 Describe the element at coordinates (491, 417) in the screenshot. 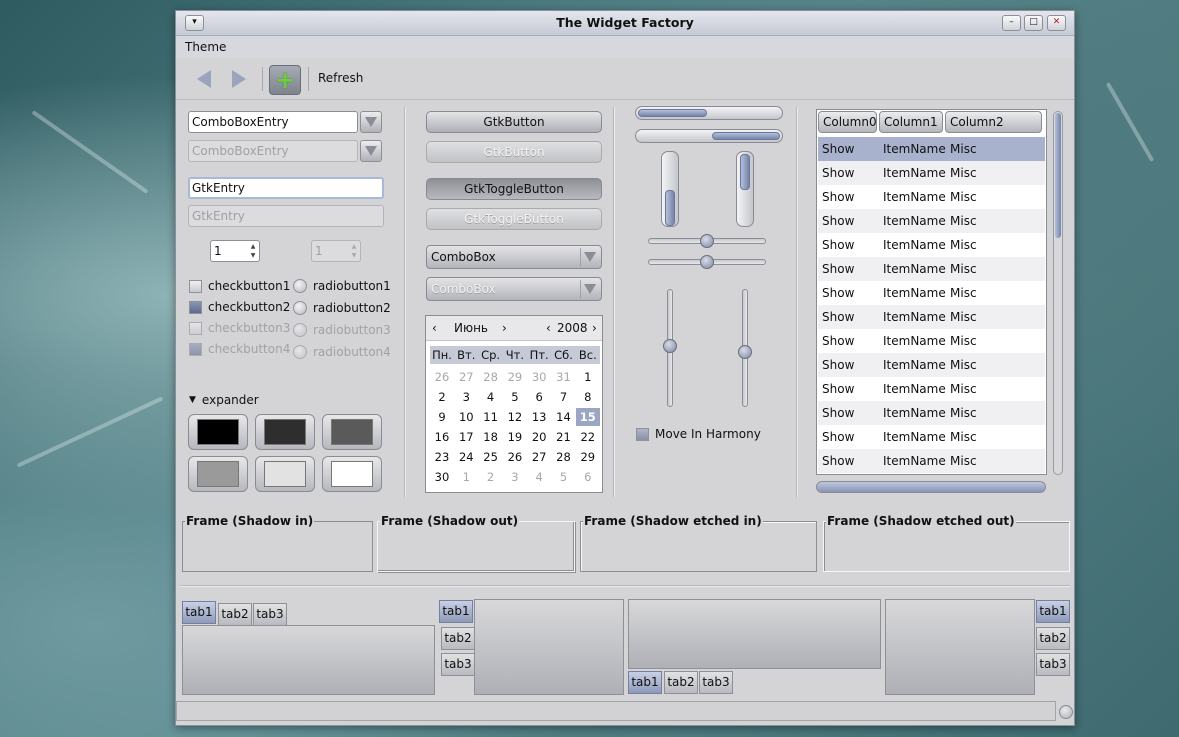

I see `calendar-day: 11` at that location.